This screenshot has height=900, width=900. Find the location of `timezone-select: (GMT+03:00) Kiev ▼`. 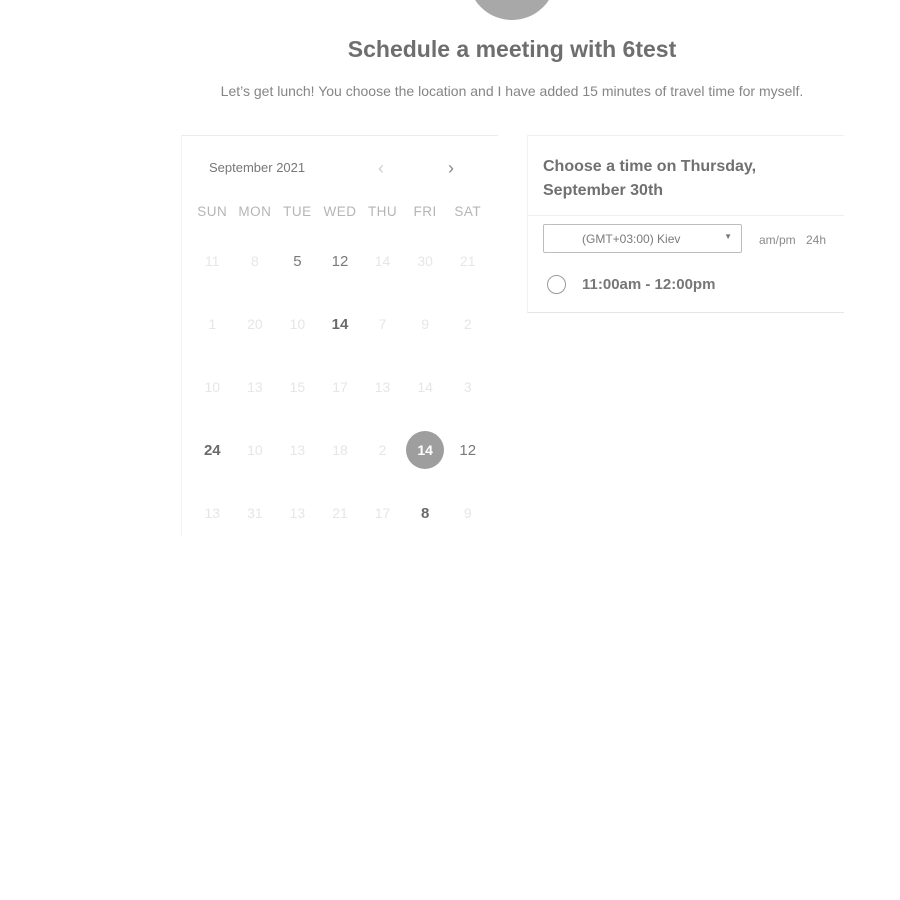

timezone-select: (GMT+03:00) Kiev ▼ is located at coordinates (642, 238).